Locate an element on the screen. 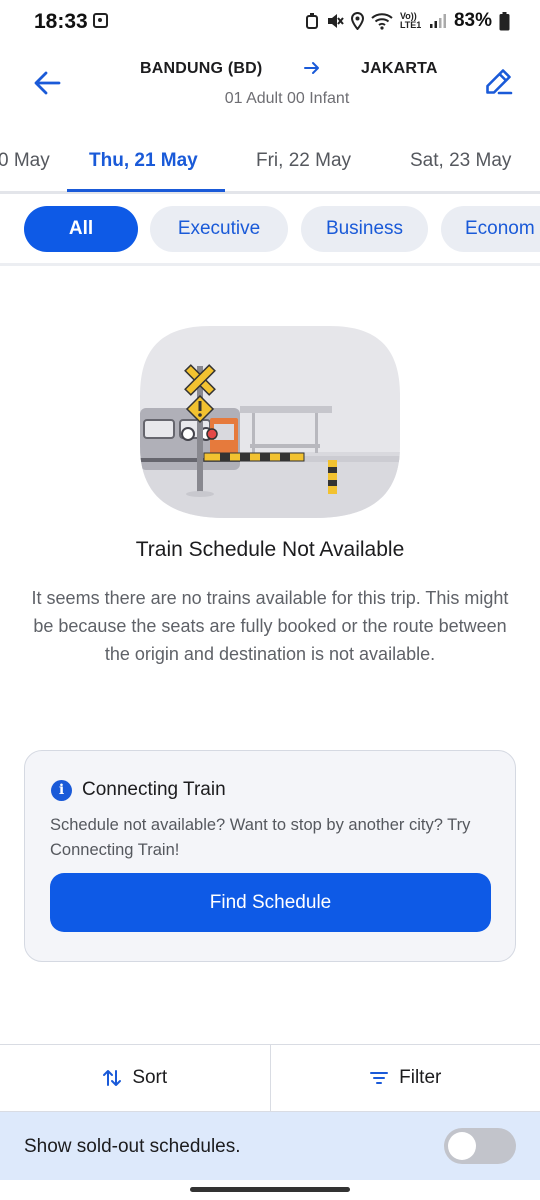  sort-button: Sort is located at coordinates (135, 1078).